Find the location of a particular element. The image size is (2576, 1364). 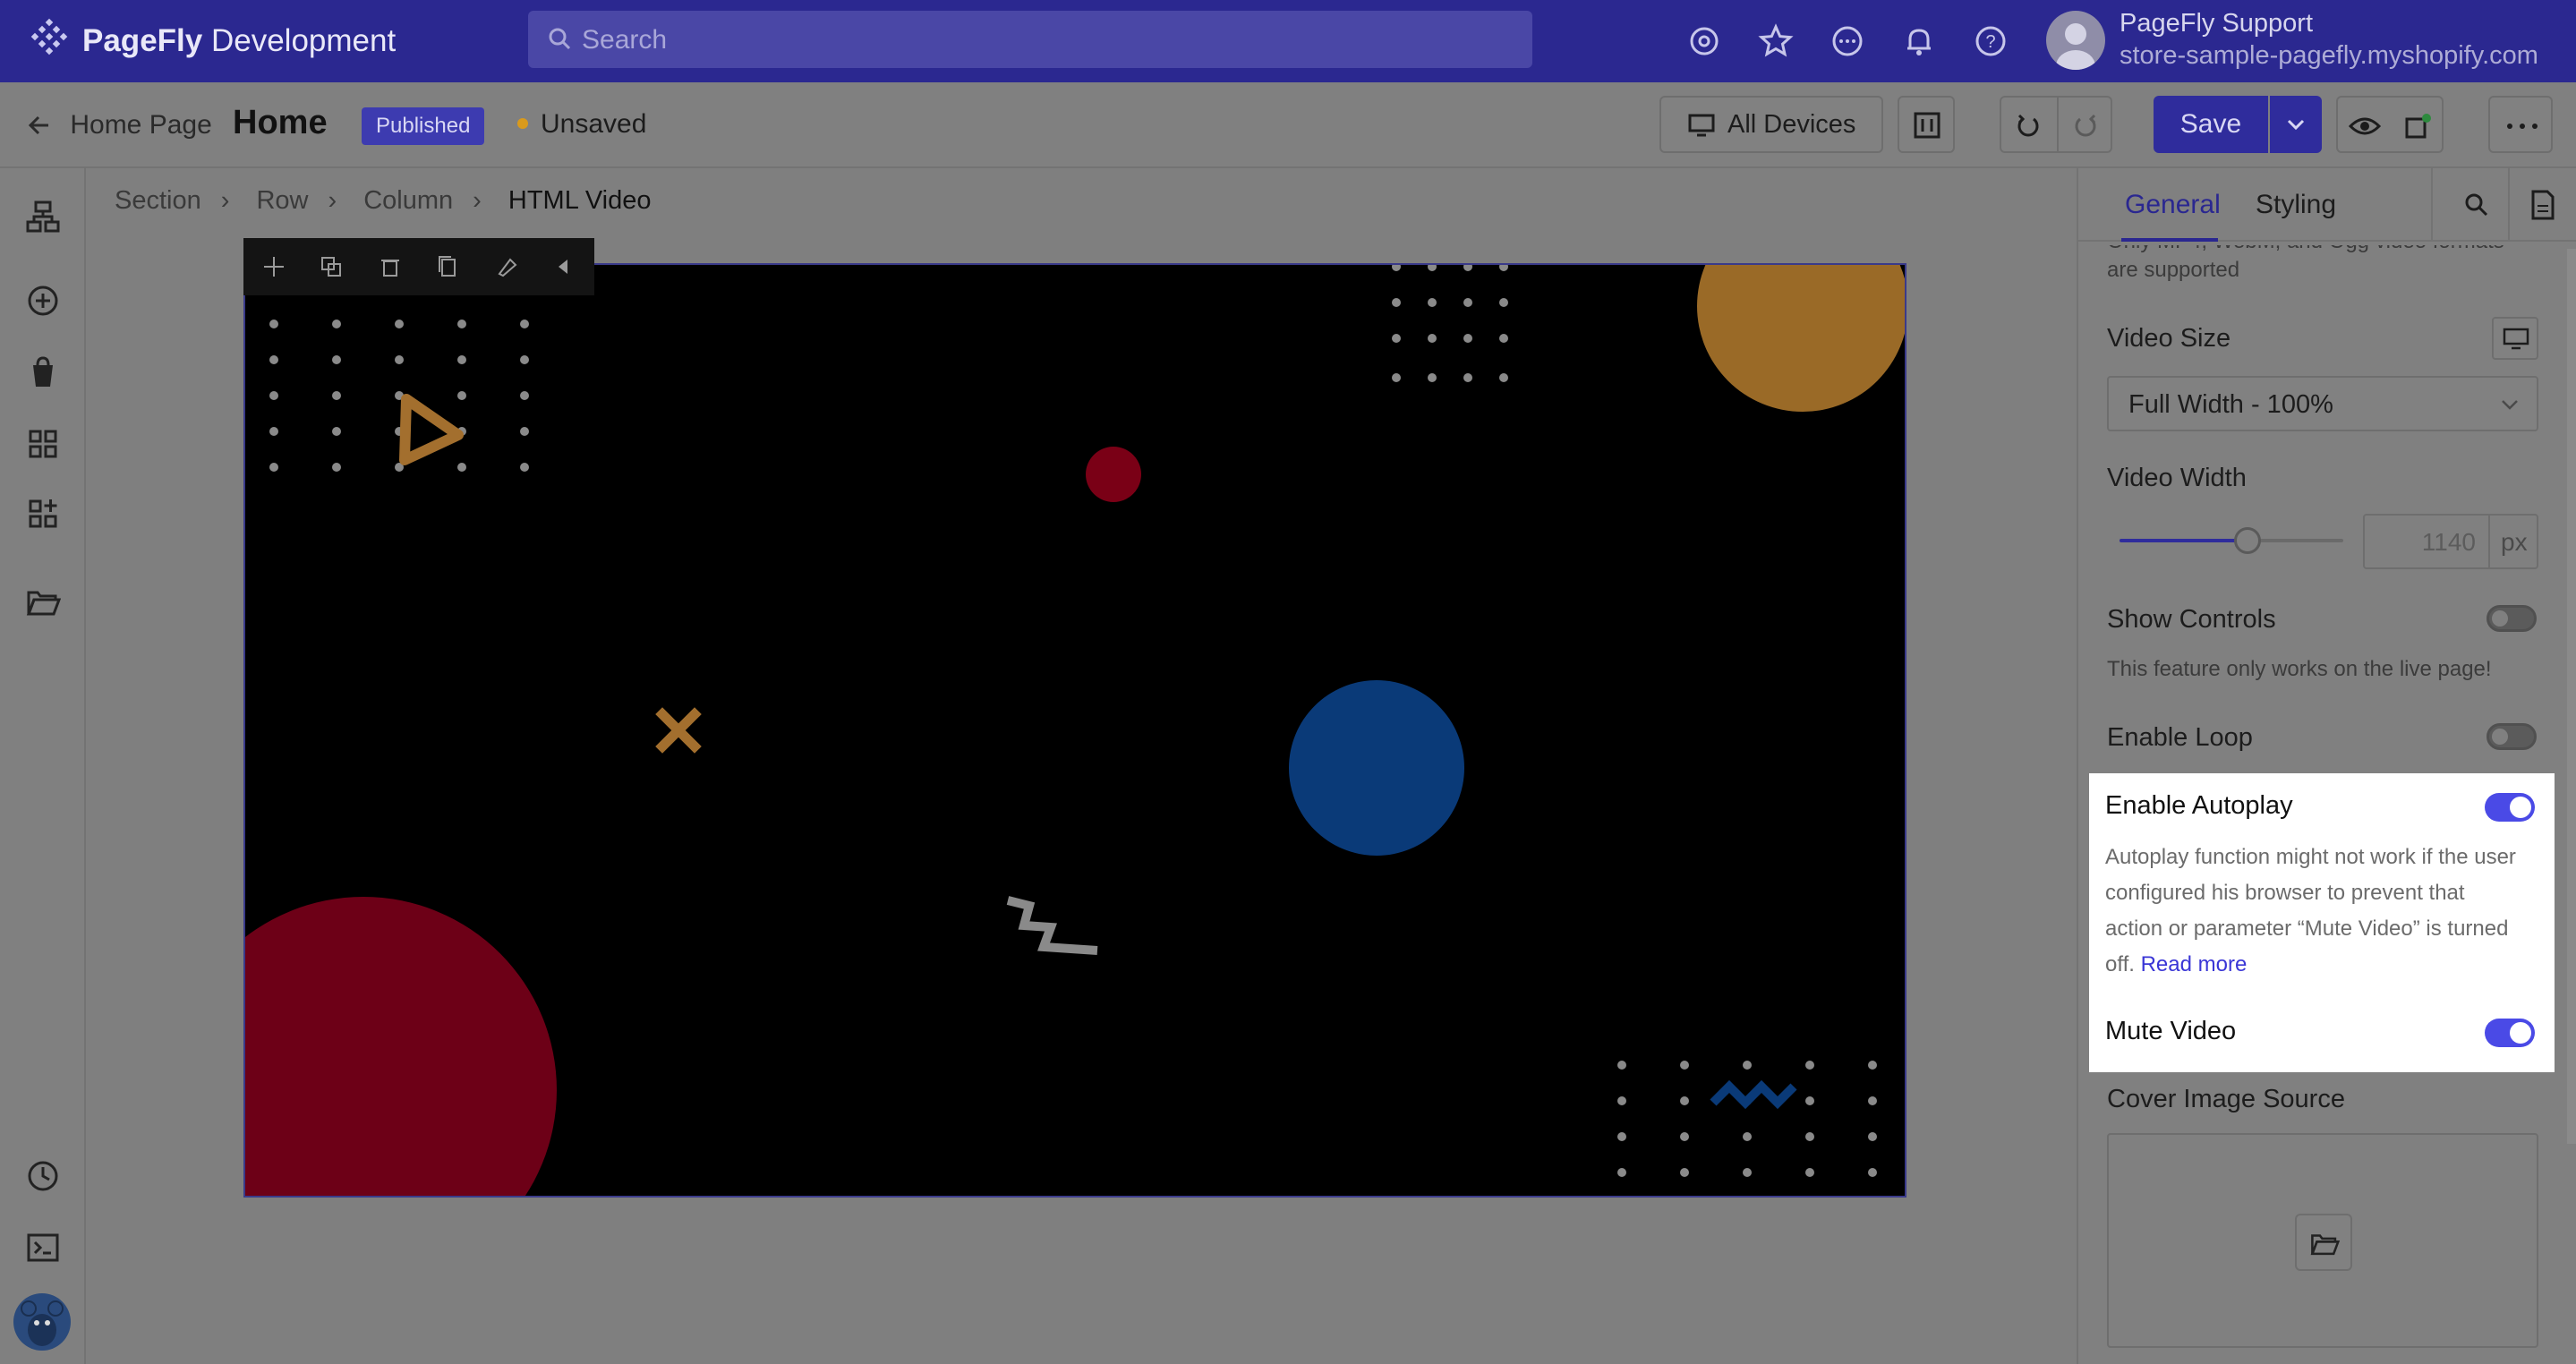

blue-circle is located at coordinates (1376, 768).